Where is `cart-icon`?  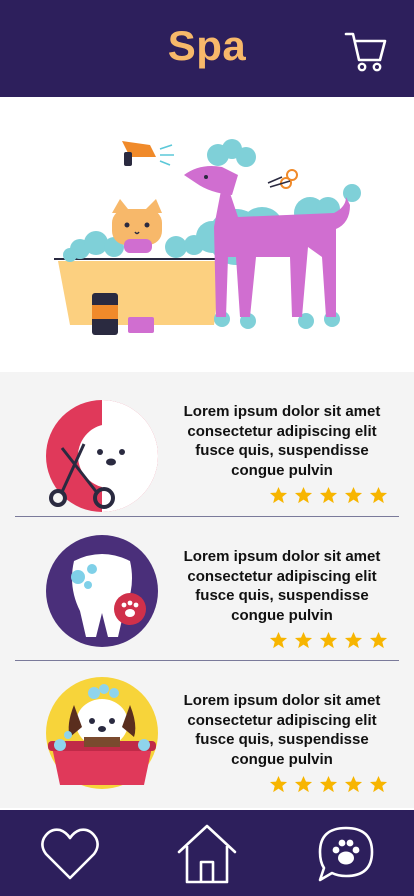 cart-icon is located at coordinates (366, 52).